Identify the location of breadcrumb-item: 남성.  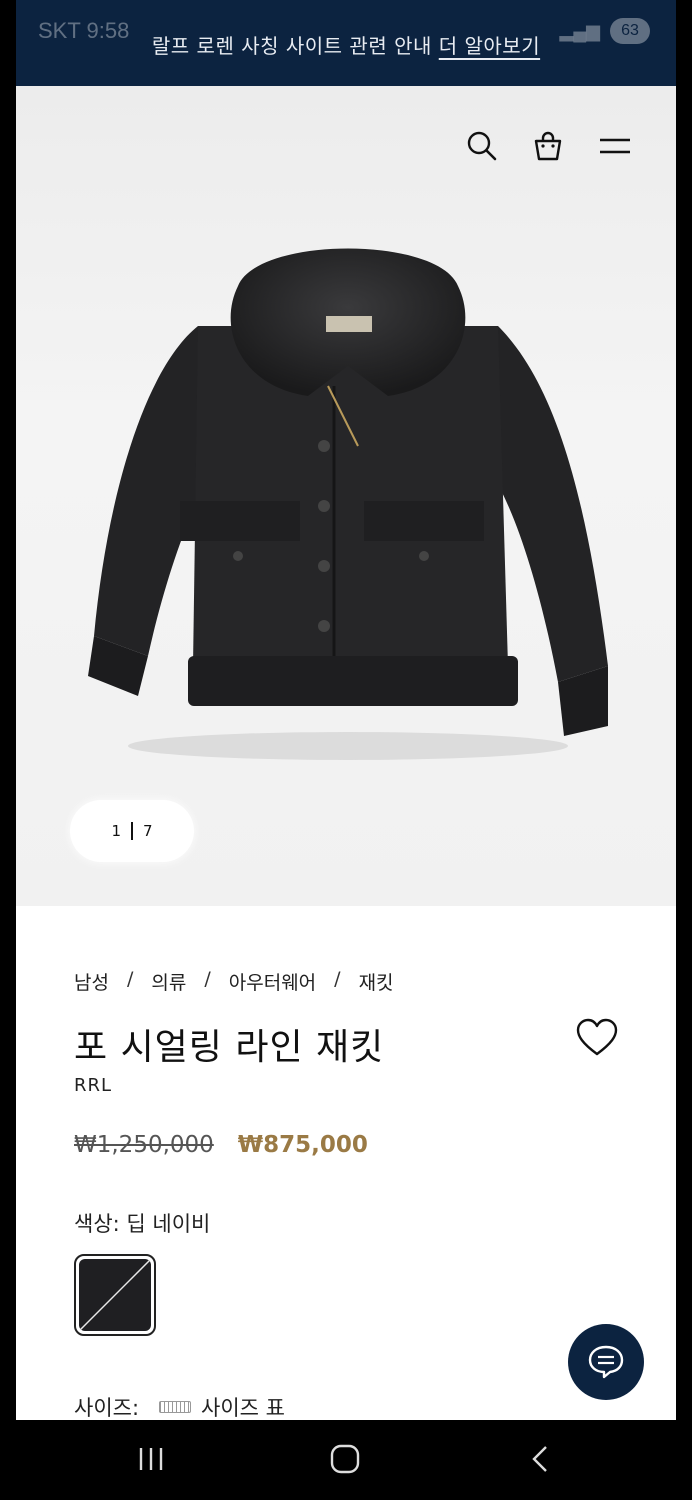
(91, 981).